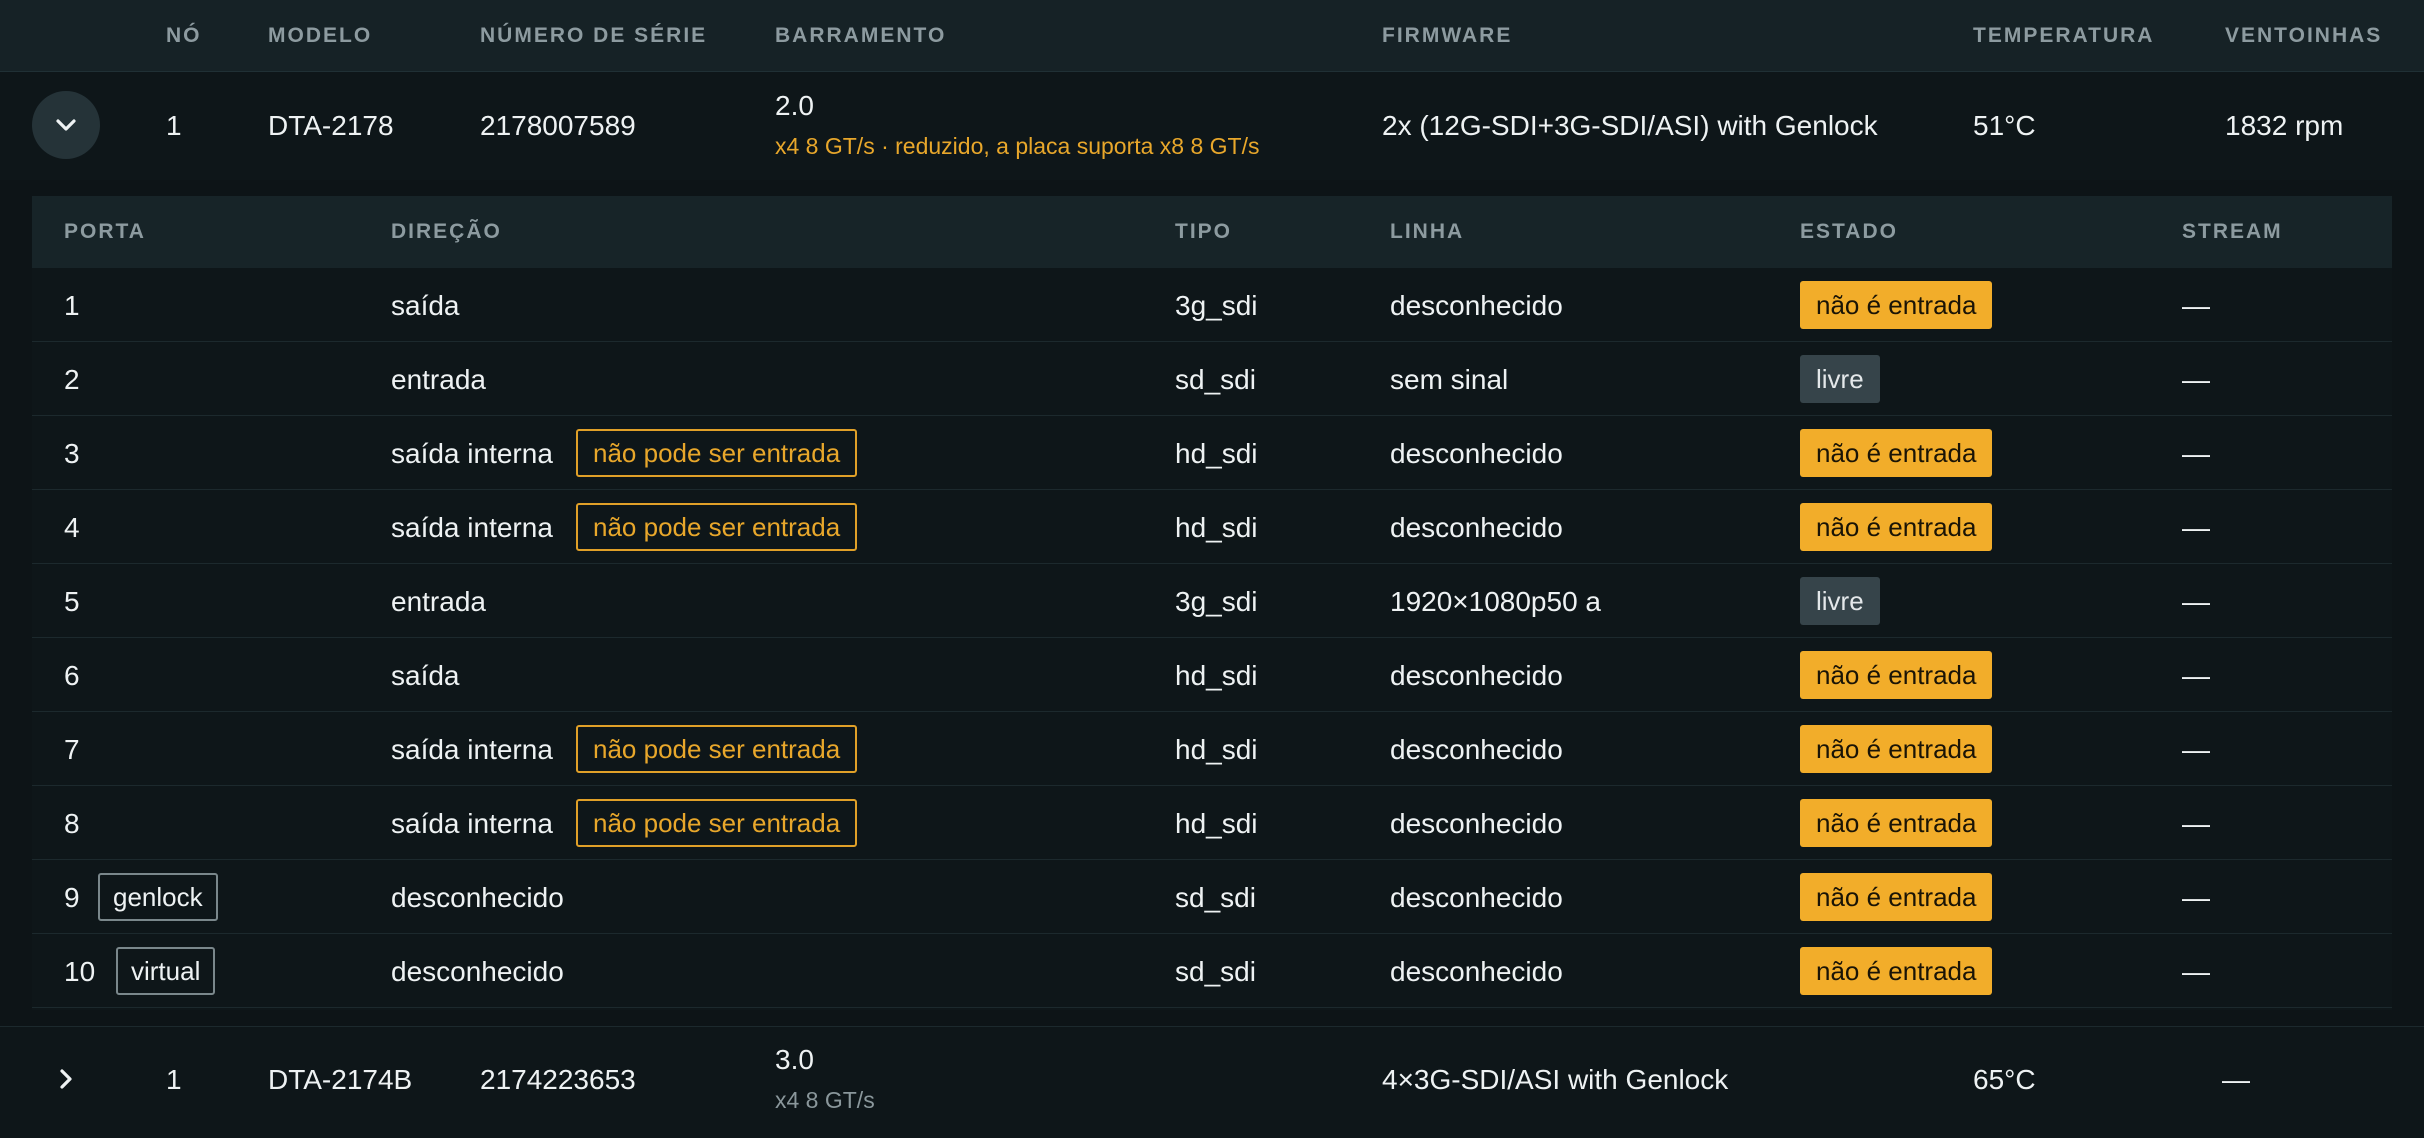 The height and width of the screenshot is (1138, 2424). I want to click on header-port: PORTA, so click(105, 232).